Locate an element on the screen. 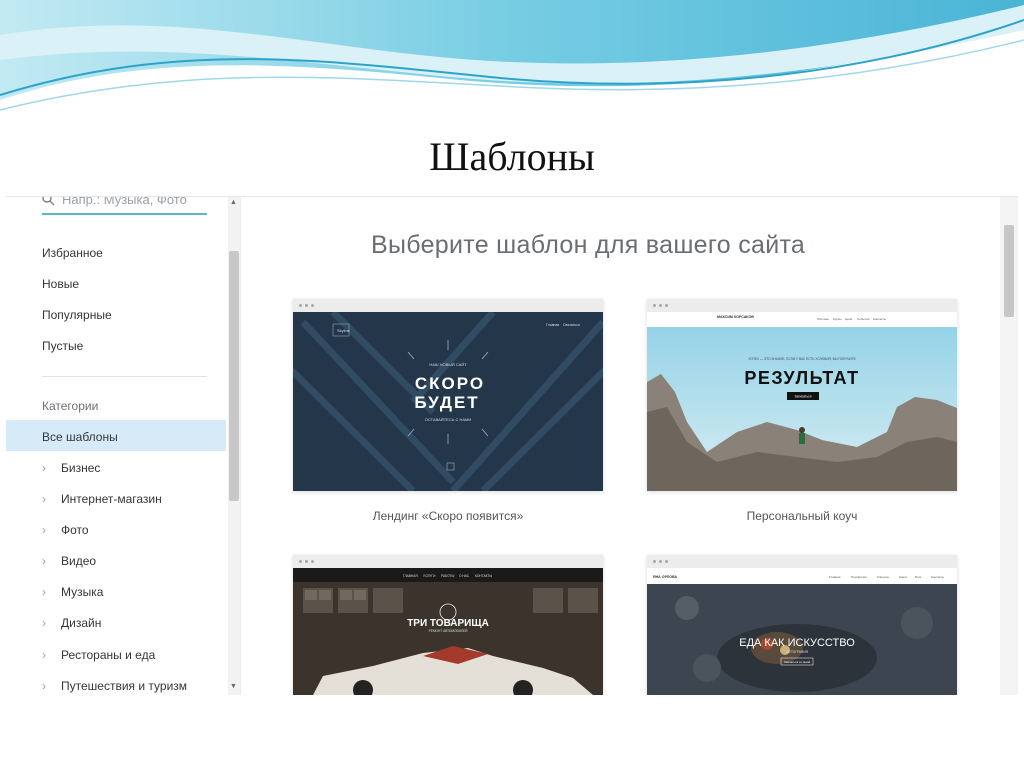 This screenshot has width=1024, height=767. preview-nav: Клиенты is located at coordinates (883, 577).